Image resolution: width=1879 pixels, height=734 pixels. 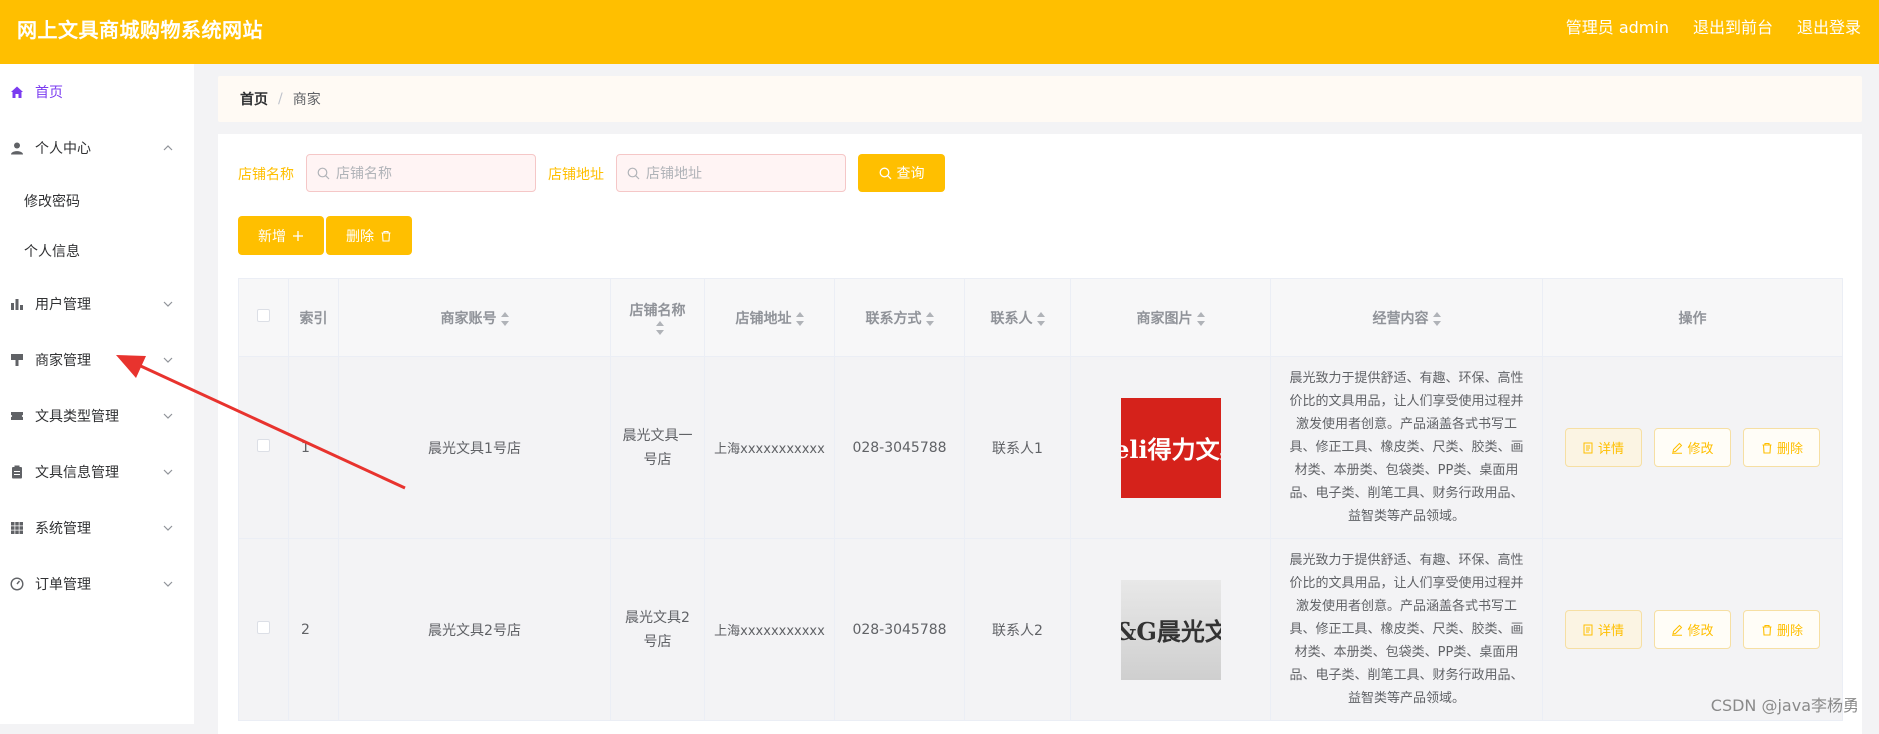 What do you see at coordinates (474, 447) in the screenshot?
I see `cell-account: 晨光文具1号店` at bounding box center [474, 447].